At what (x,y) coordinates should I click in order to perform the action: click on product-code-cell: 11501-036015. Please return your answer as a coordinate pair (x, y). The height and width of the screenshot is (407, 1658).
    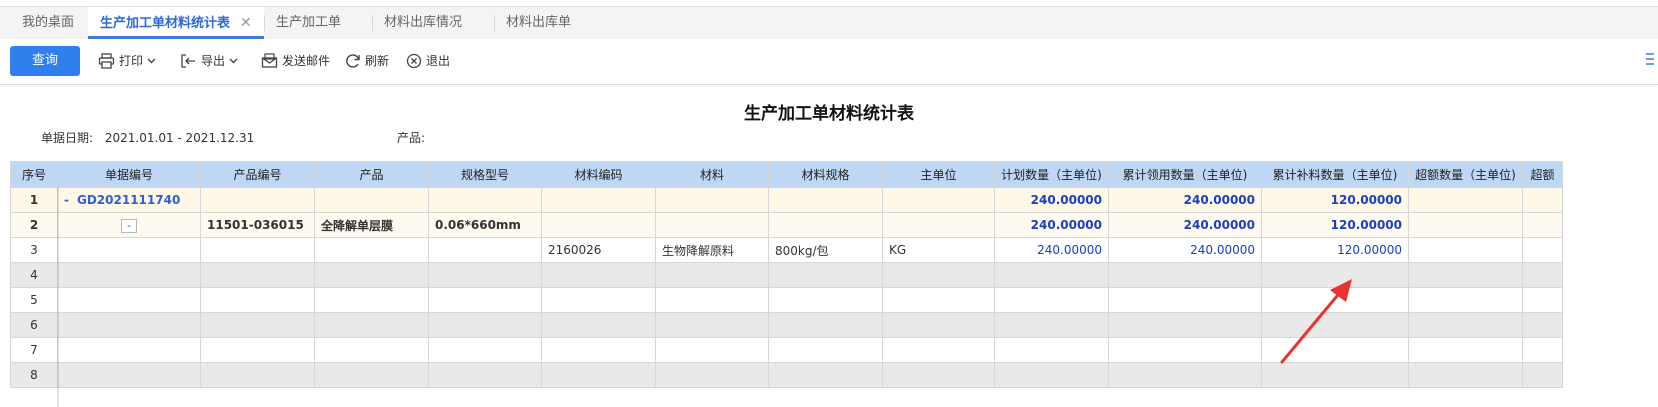
    Looking at the image, I should click on (257, 225).